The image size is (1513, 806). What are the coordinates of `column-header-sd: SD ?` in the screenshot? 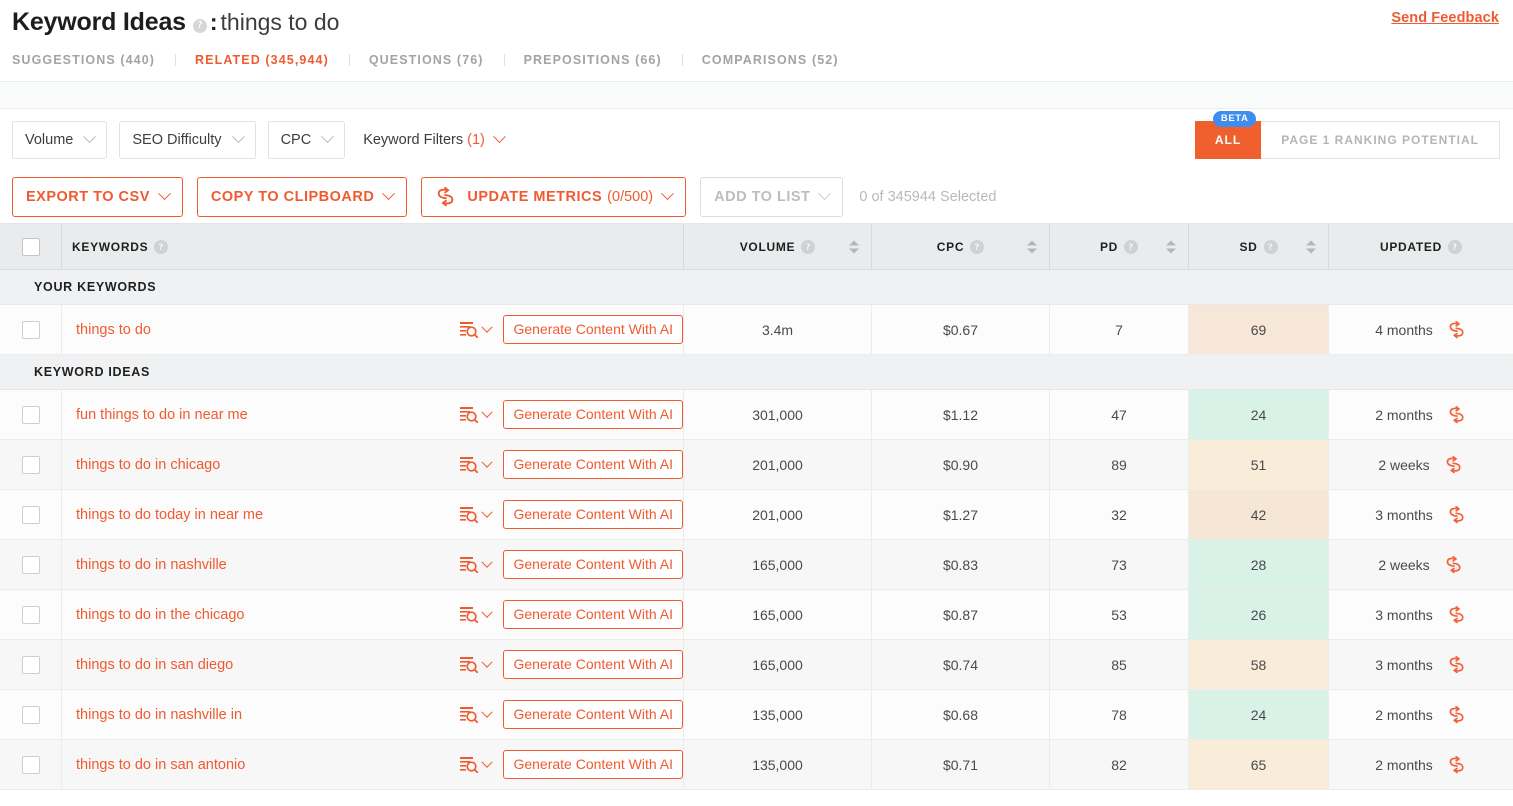 It's located at (1259, 246).